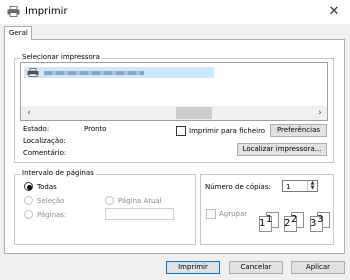 The width and height of the screenshot is (350, 280). What do you see at coordinates (109, 200) in the screenshot?
I see `radio-current-page` at bounding box center [109, 200].